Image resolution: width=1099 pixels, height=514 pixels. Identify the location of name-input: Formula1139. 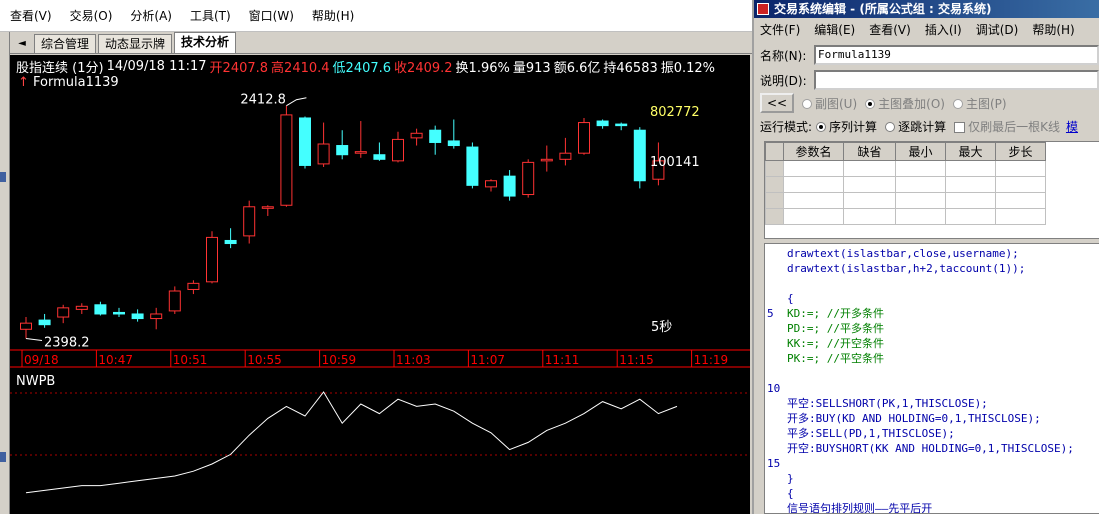
(956, 55).